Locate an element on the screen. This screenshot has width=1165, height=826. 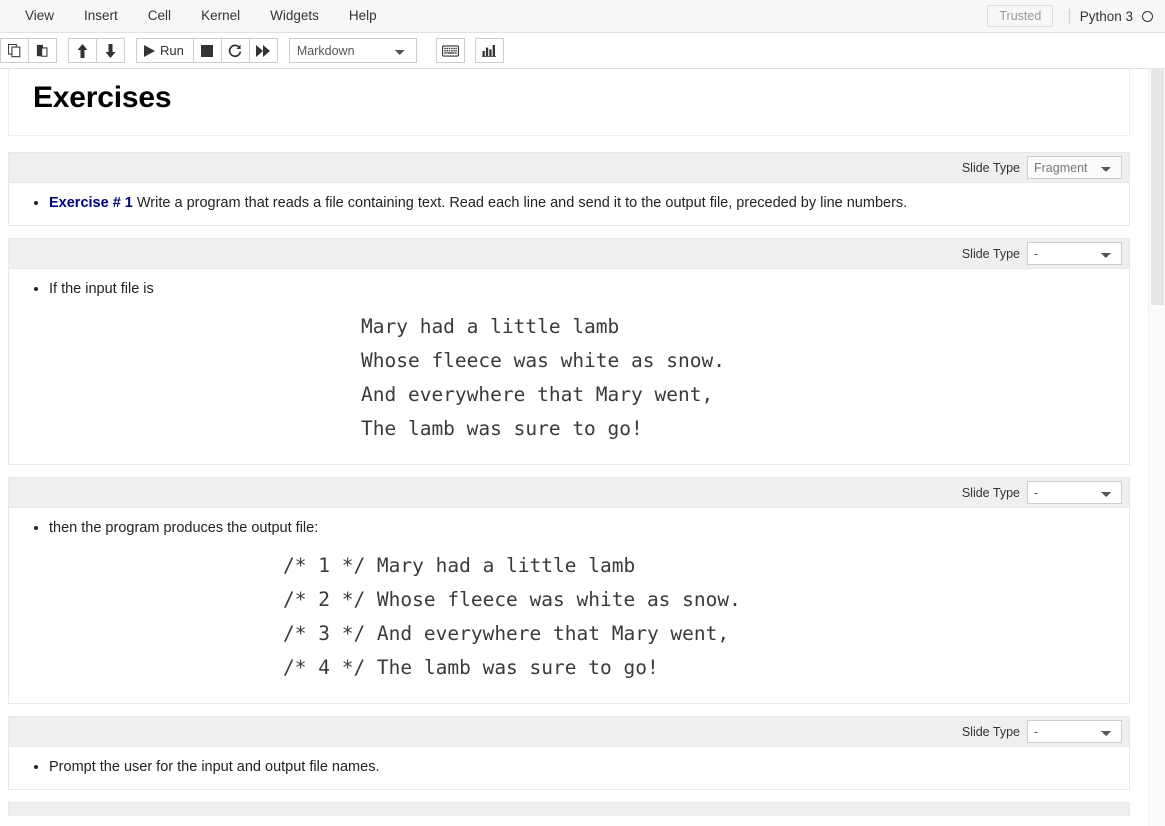
menu-item-list: View Insert Cell Kernel Widgets Help is located at coordinates (196, 16).